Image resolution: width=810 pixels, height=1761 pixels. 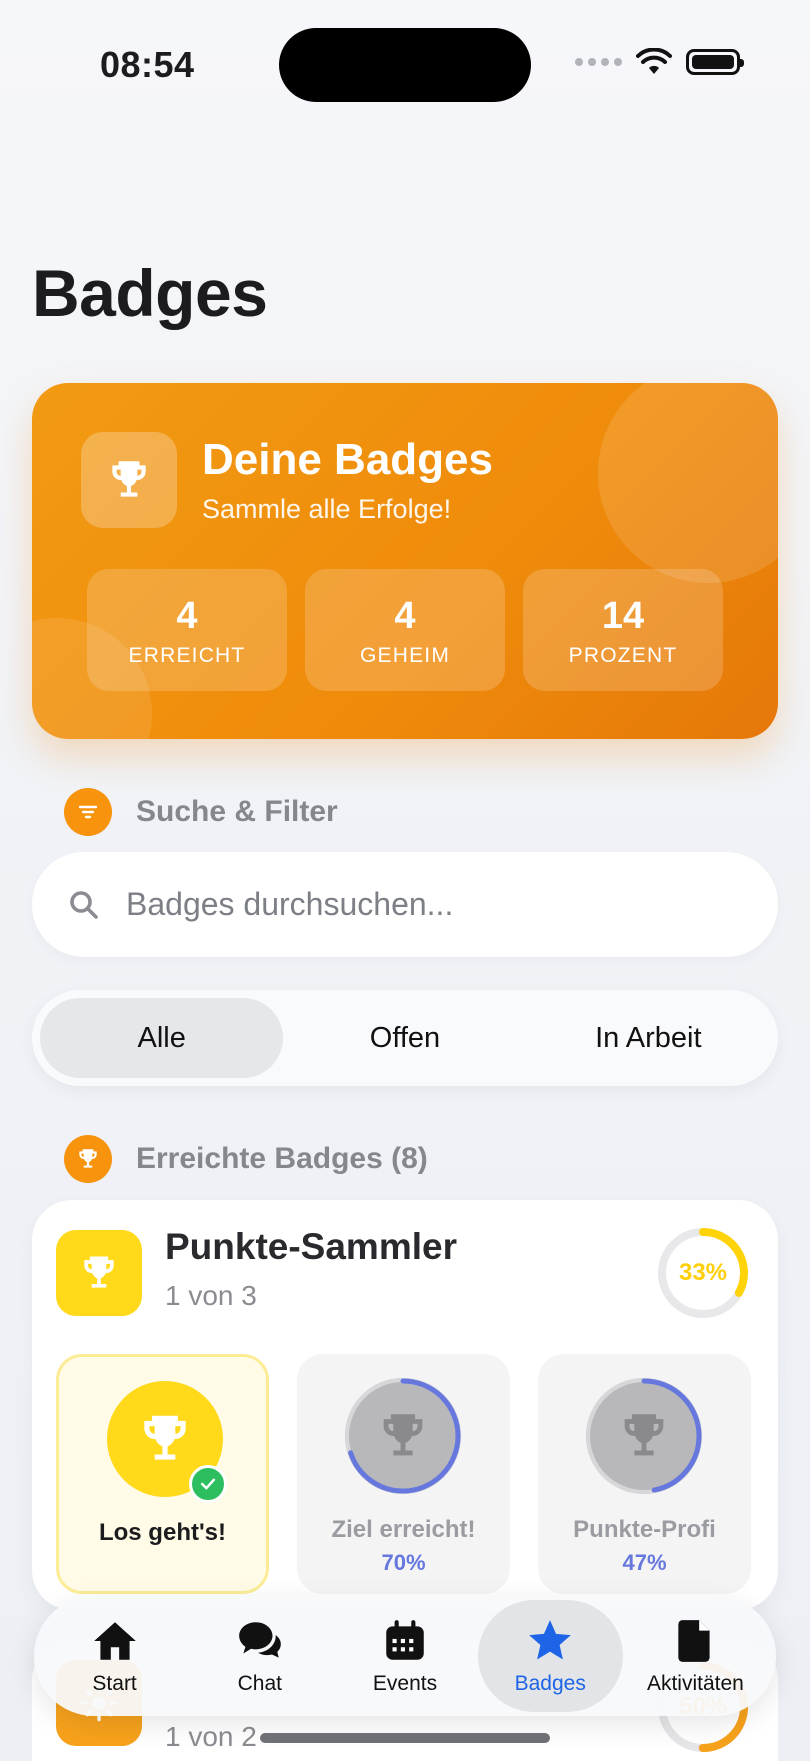 What do you see at coordinates (644, 1529) in the screenshot?
I see `badge-name: Punkte-Profi` at bounding box center [644, 1529].